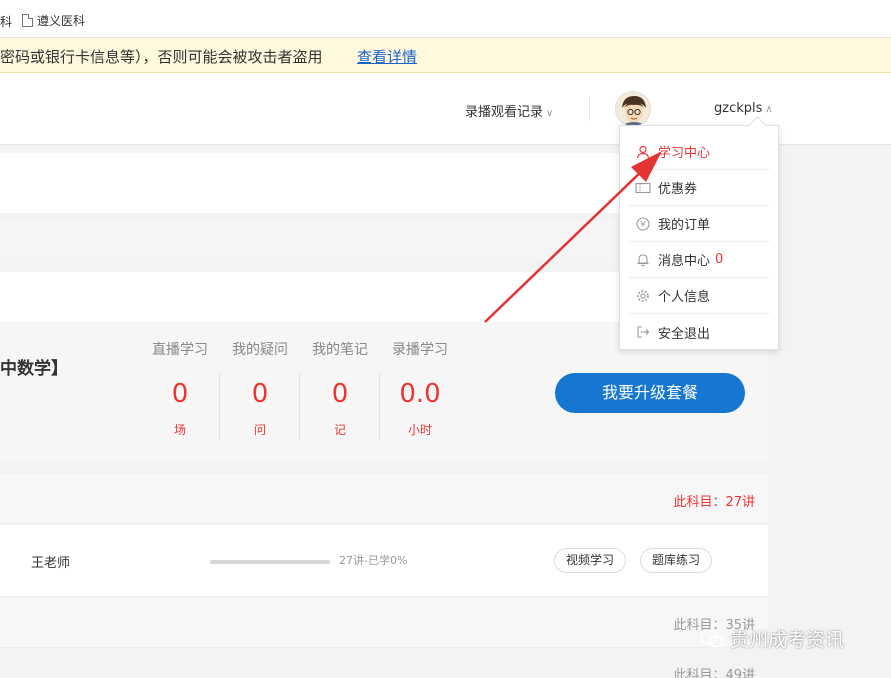  What do you see at coordinates (787, 640) in the screenshot?
I see `watermark-text: 贵州成考资讯` at bounding box center [787, 640].